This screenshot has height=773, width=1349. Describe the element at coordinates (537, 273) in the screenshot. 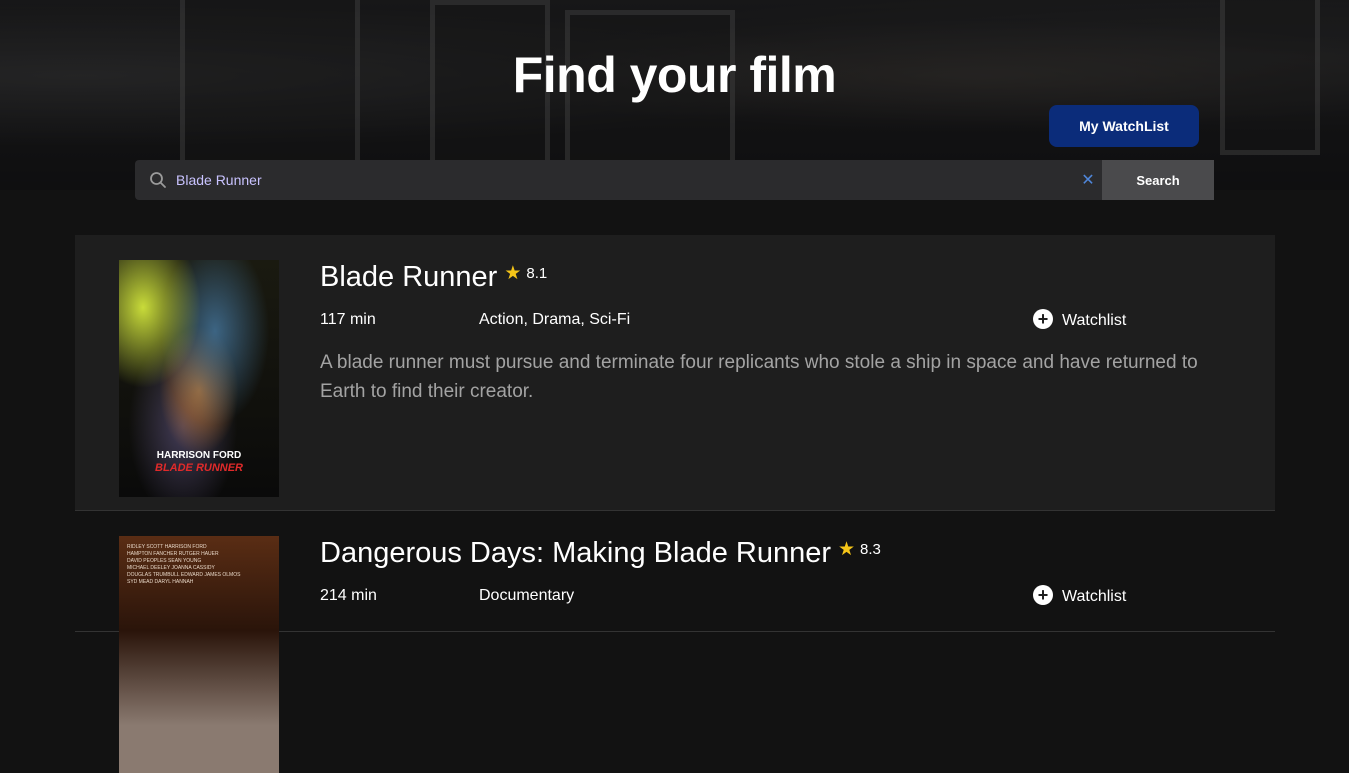

I see `movie-rating: 8.1` at that location.